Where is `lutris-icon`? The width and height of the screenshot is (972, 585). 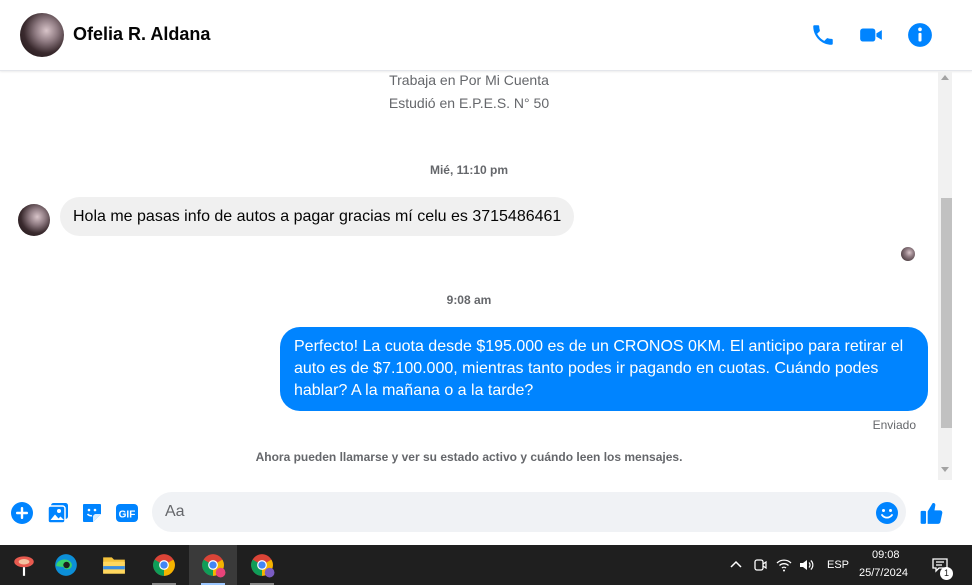 lutris-icon is located at coordinates (24, 566).